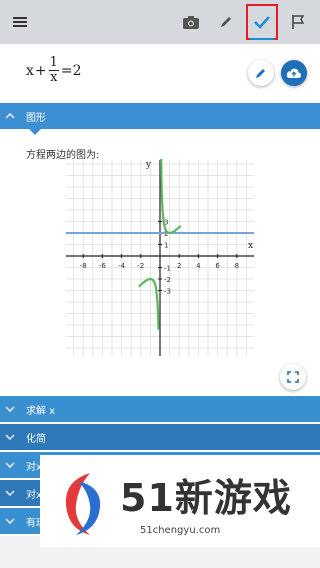  I want to click on eq-plus: +, so click(40, 70).